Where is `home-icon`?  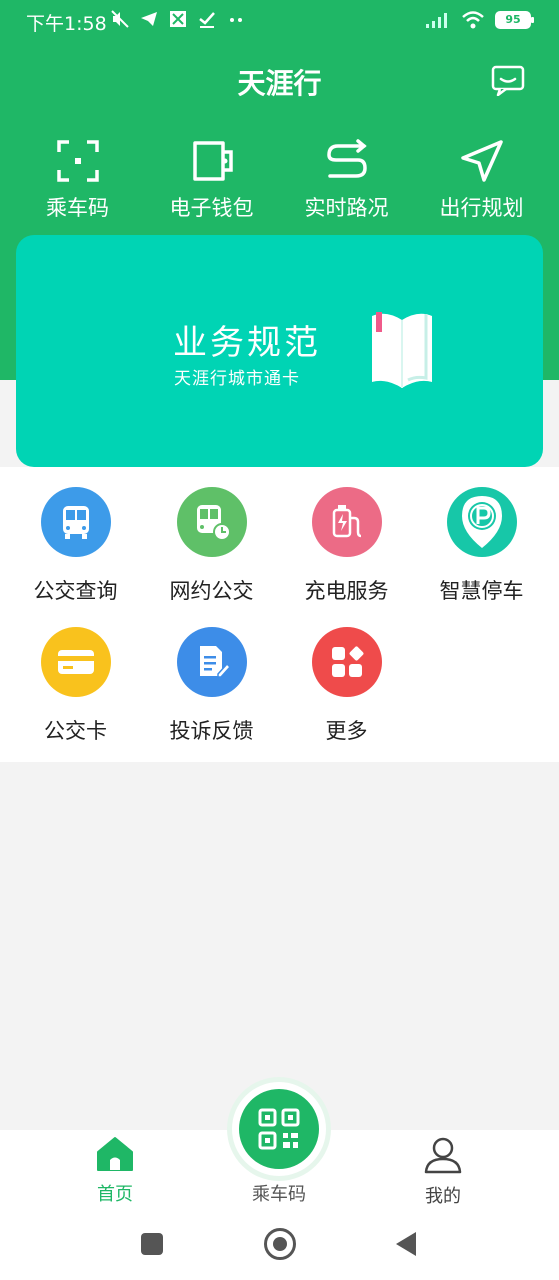 home-icon is located at coordinates (115, 1154).